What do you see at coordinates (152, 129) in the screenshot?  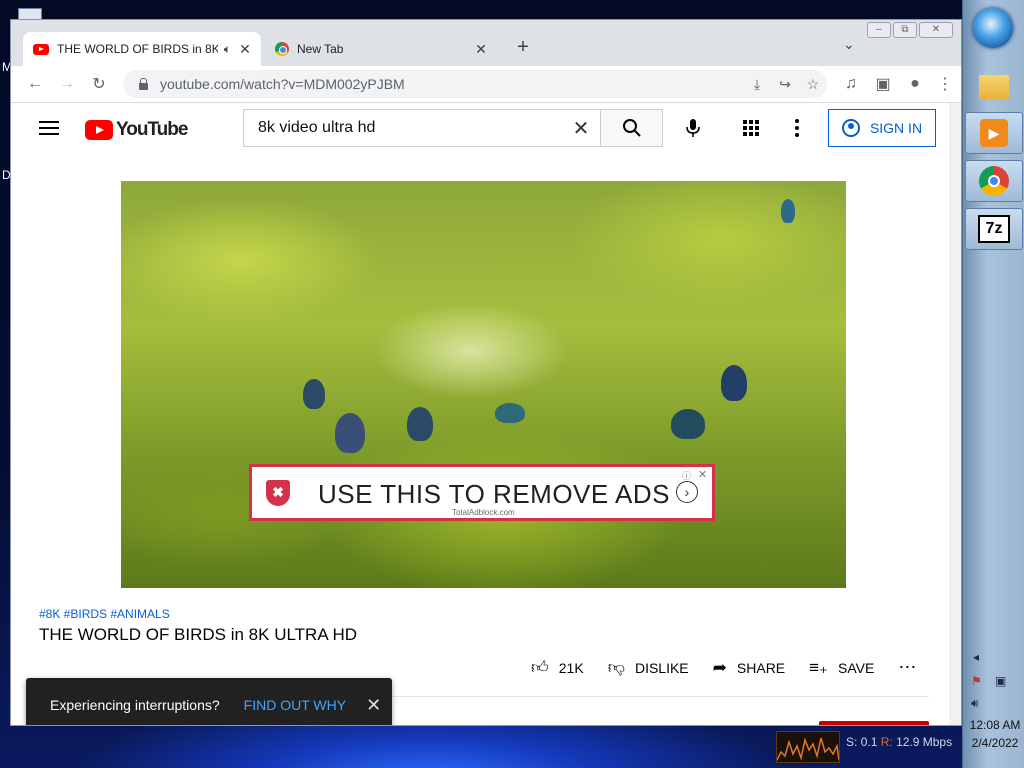 I see `youtube-logo-text: YouTube` at bounding box center [152, 129].